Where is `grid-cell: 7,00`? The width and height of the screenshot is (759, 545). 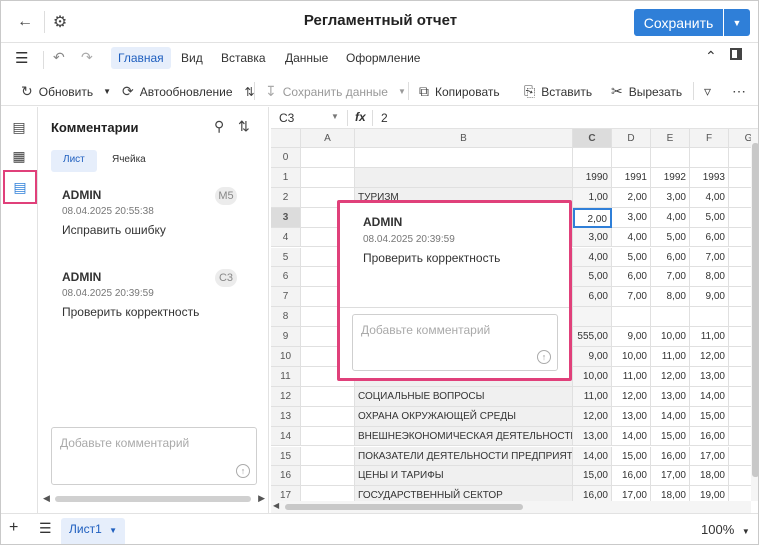 grid-cell: 7,00 is located at coordinates (709, 257).